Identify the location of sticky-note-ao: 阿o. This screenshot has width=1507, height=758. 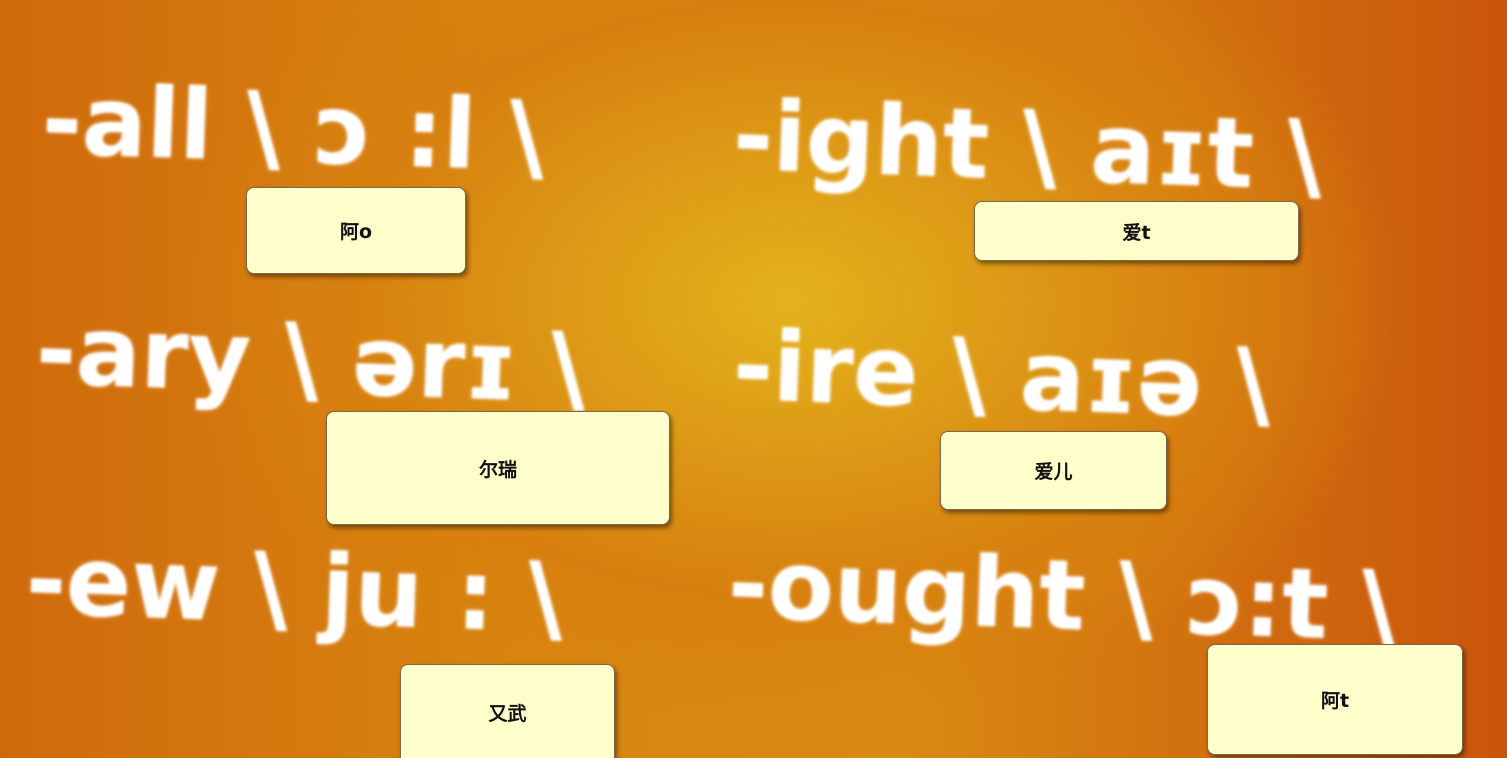
(356, 230).